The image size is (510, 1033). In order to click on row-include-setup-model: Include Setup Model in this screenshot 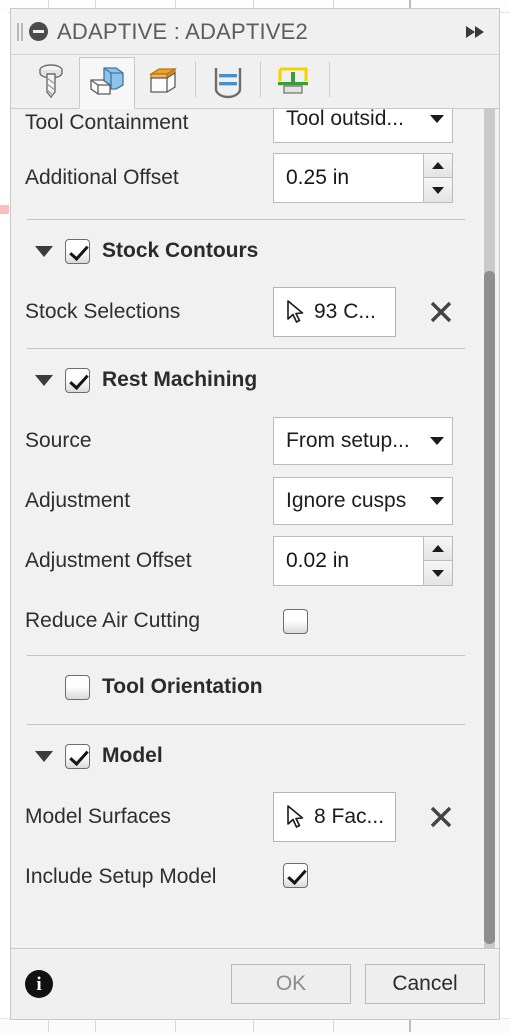, I will do `click(246, 877)`.